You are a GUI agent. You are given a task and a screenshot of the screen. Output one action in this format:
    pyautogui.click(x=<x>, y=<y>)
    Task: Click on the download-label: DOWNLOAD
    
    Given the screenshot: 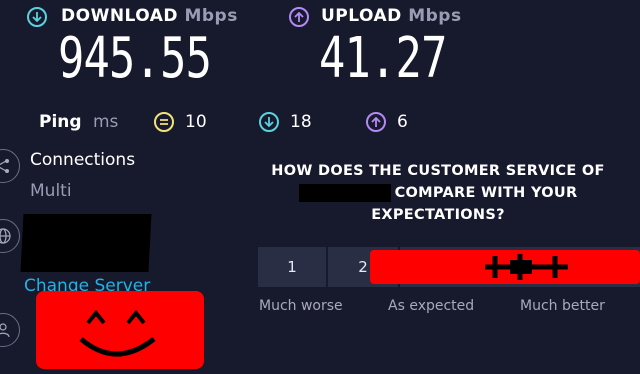 What is the action you would take?
    pyautogui.click(x=120, y=16)
    